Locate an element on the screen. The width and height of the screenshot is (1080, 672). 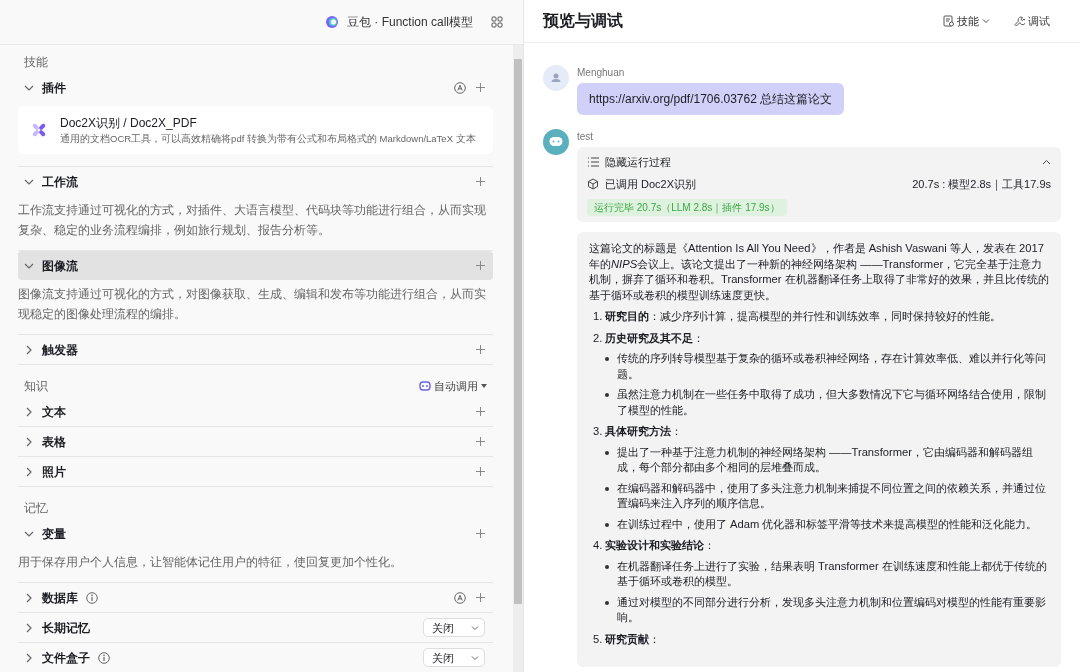
plugin-card: Doc2X识别 / Doc2X_PDF 通用的文档OCR工具，可以高效精确将pdf 转换为带有公式和布局格式的 Markdown/LaTeX 文本 is located at coordinates (255, 130).